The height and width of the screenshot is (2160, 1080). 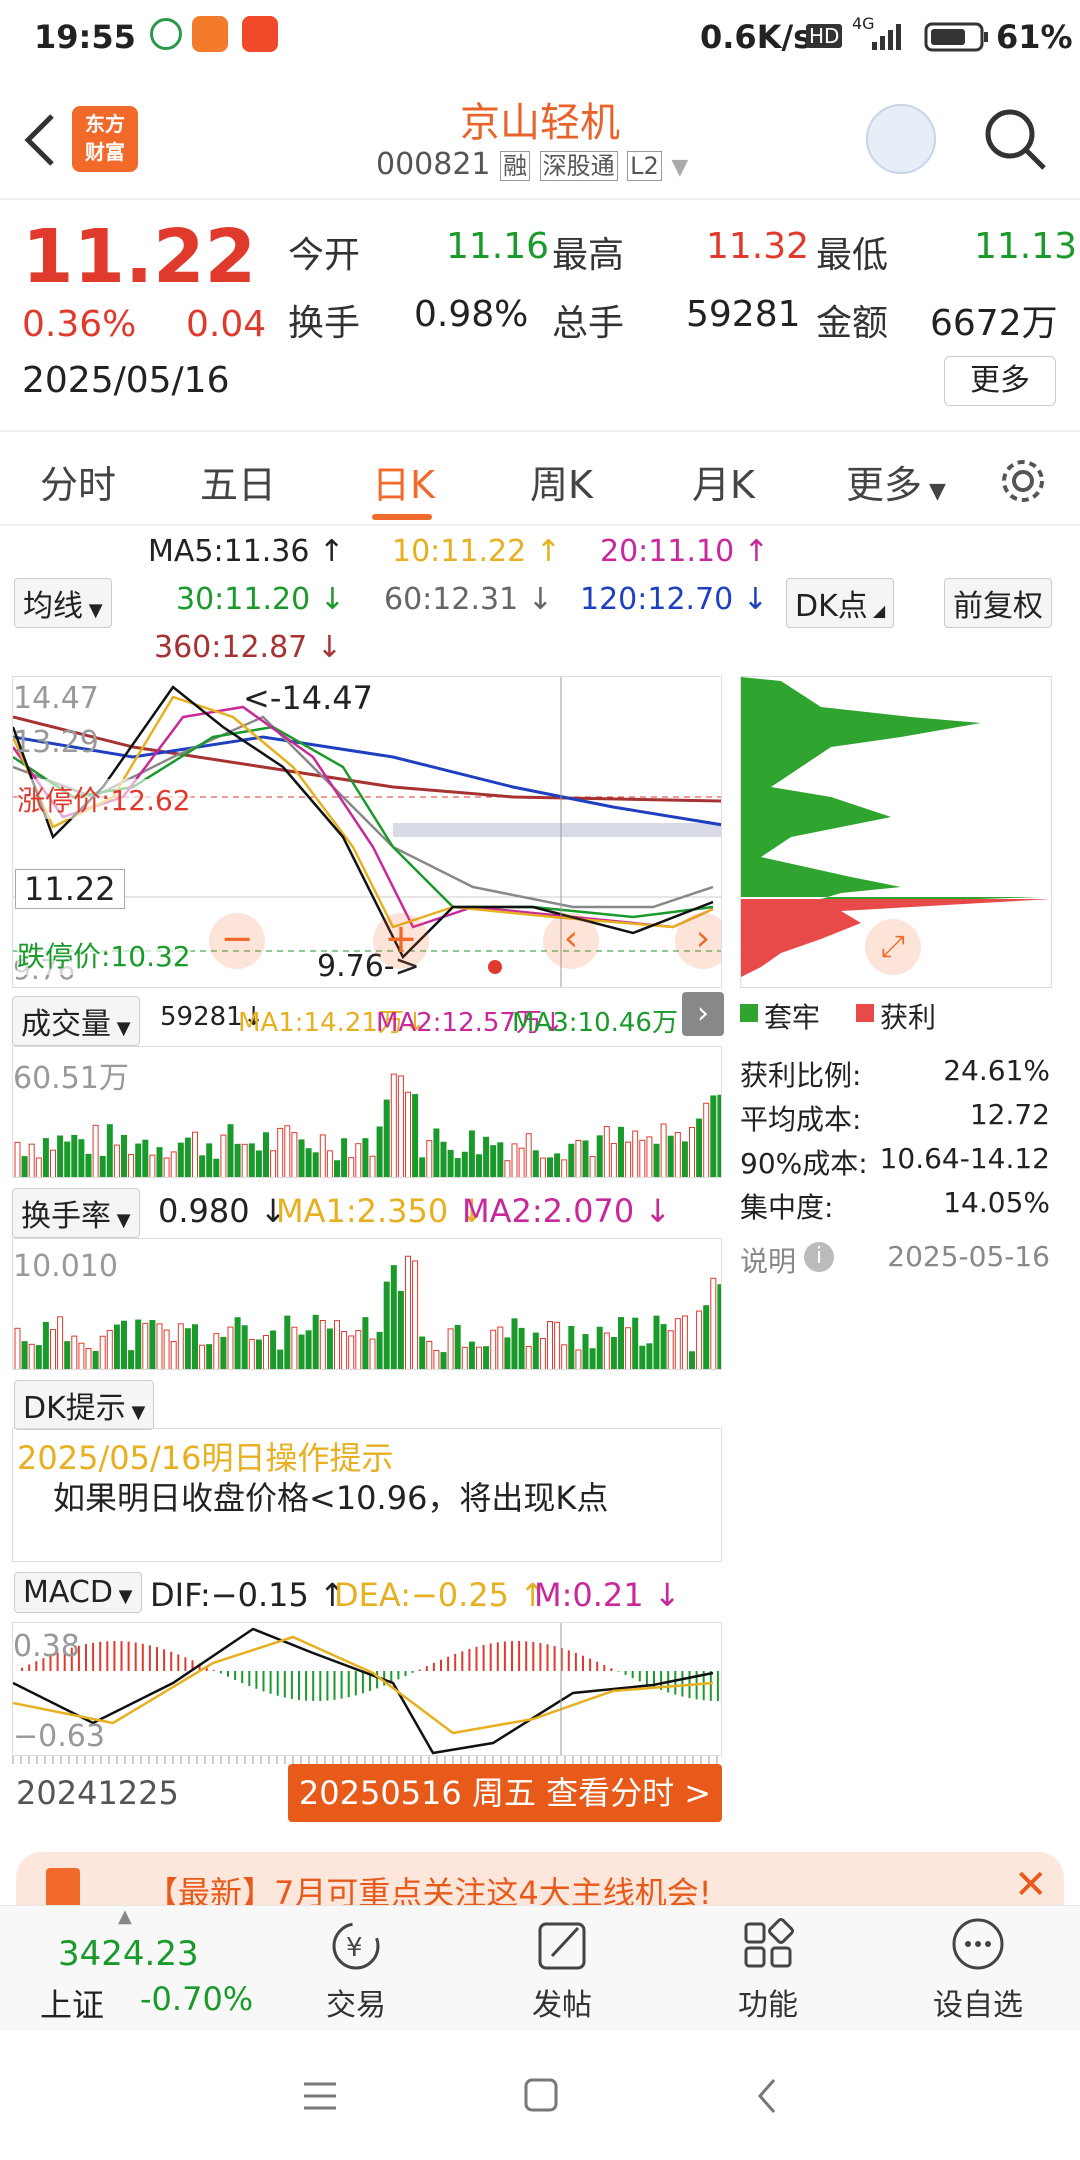 I want to click on tab-more: 更多 ▼, so click(x=896, y=481).